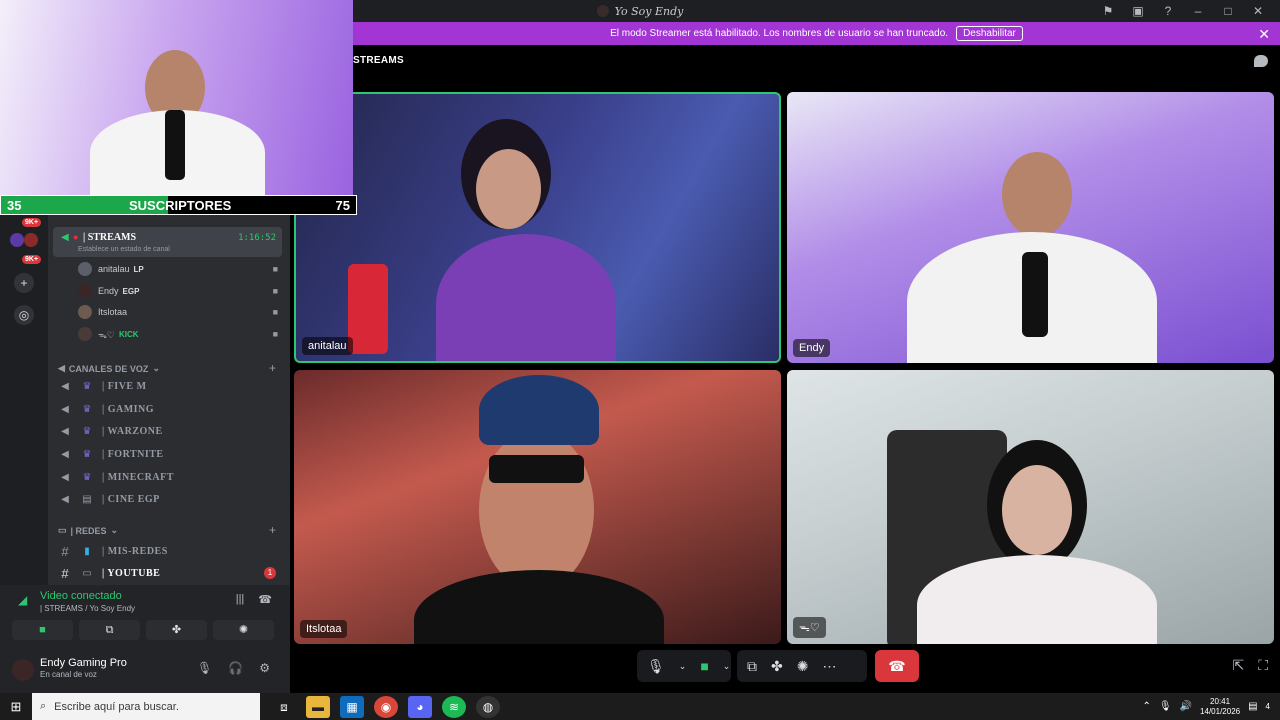 This screenshot has height=720, width=1280. I want to click on video-tile: anitalau, so click(537, 227).